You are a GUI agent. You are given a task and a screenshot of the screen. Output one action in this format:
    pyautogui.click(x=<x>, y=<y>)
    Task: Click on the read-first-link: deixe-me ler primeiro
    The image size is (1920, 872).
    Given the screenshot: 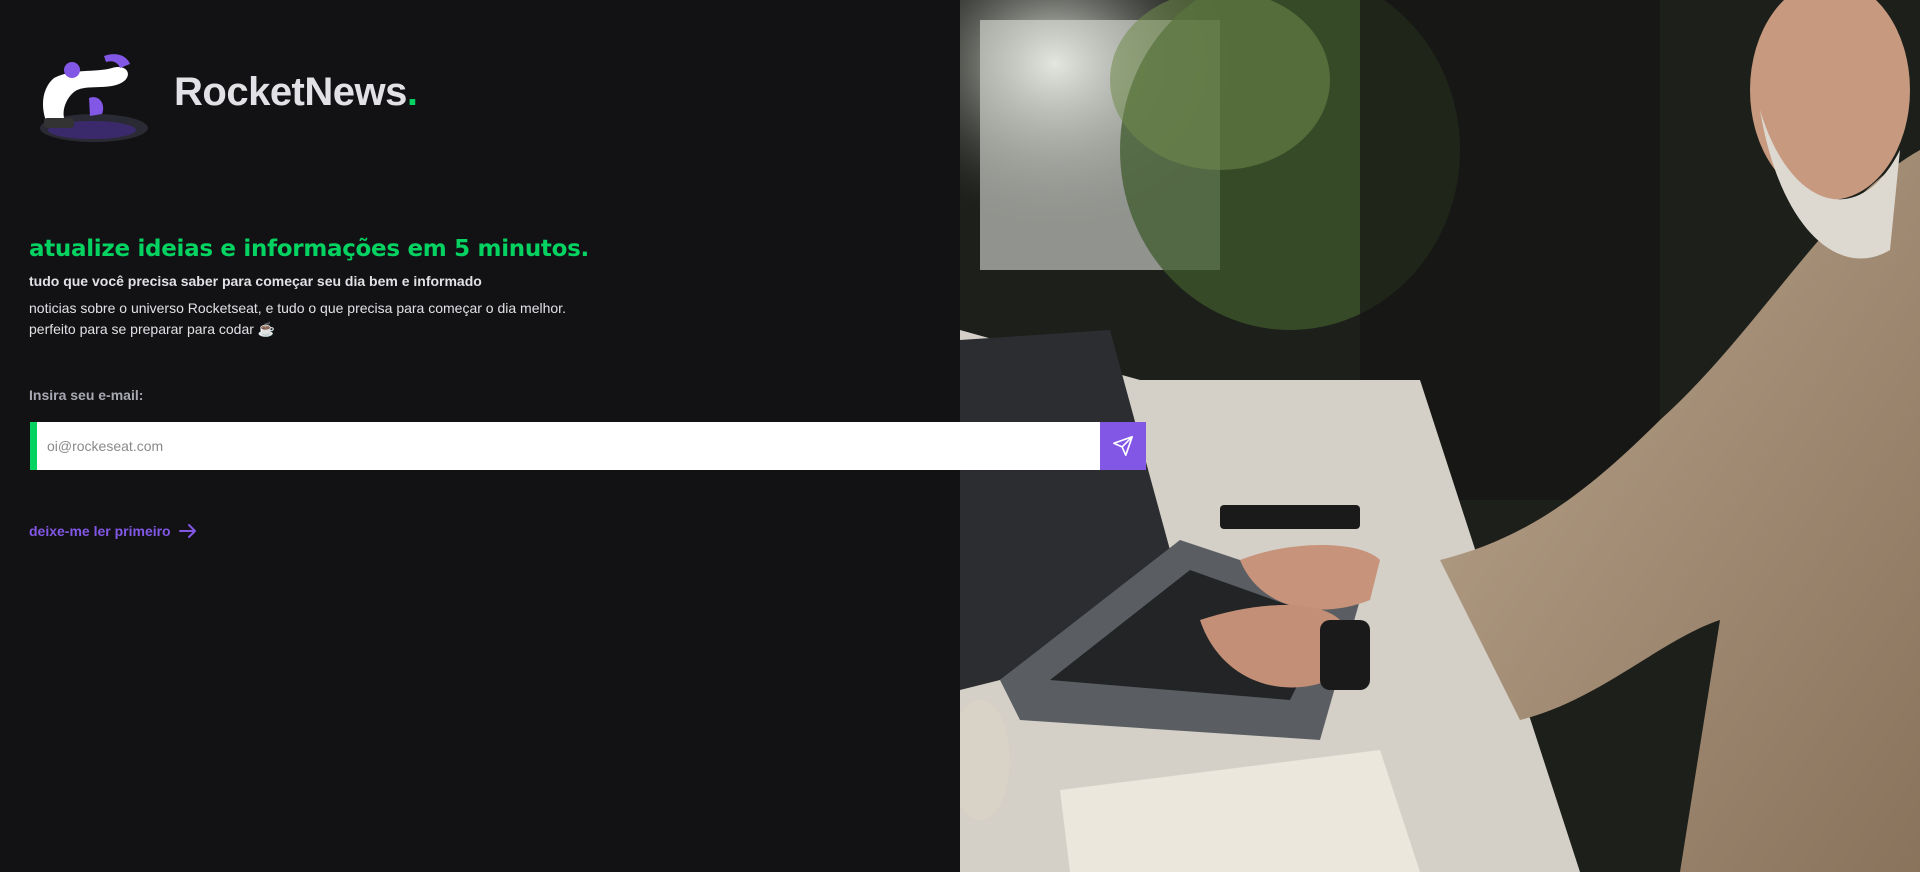 What is the action you would take?
    pyautogui.click(x=113, y=531)
    